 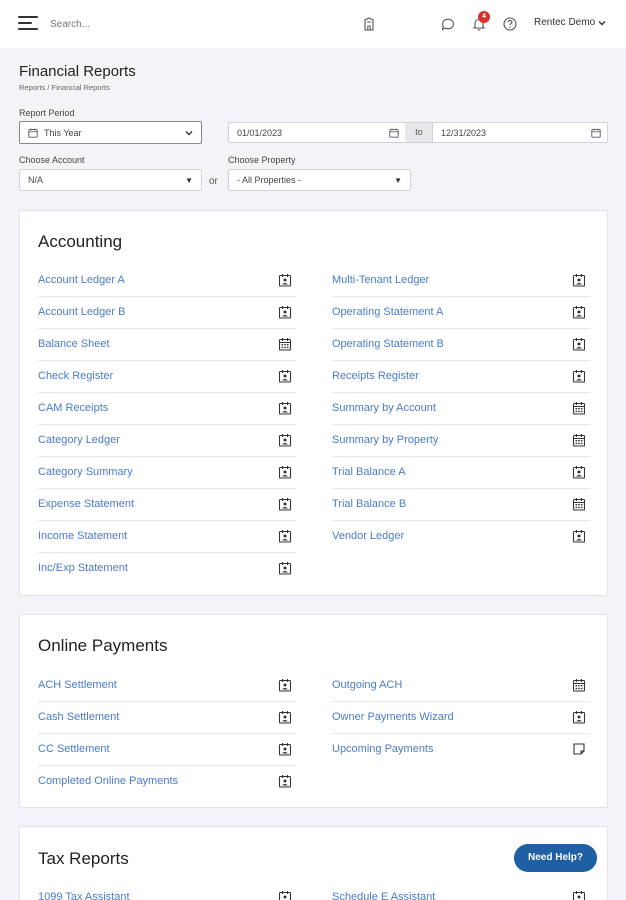 What do you see at coordinates (369, 24) in the screenshot?
I see `building-icon` at bounding box center [369, 24].